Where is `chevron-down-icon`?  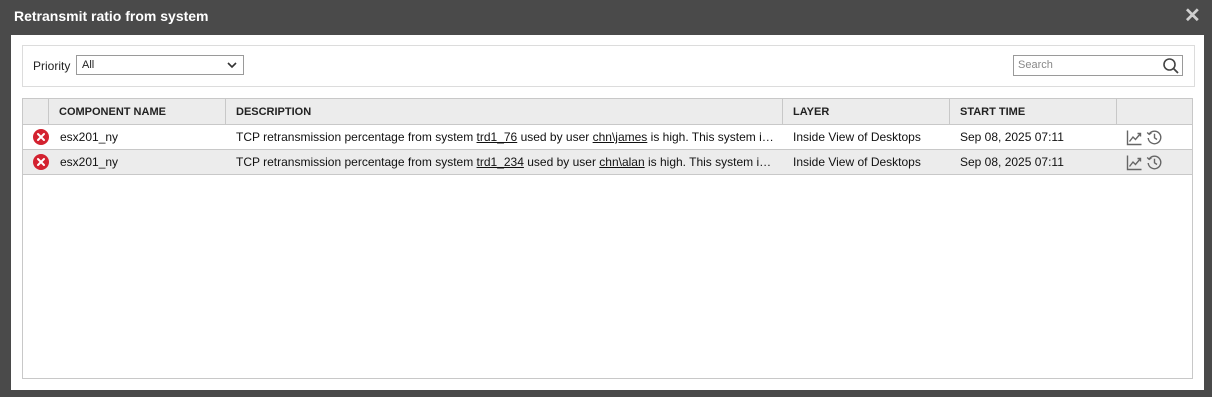 chevron-down-icon is located at coordinates (232, 65).